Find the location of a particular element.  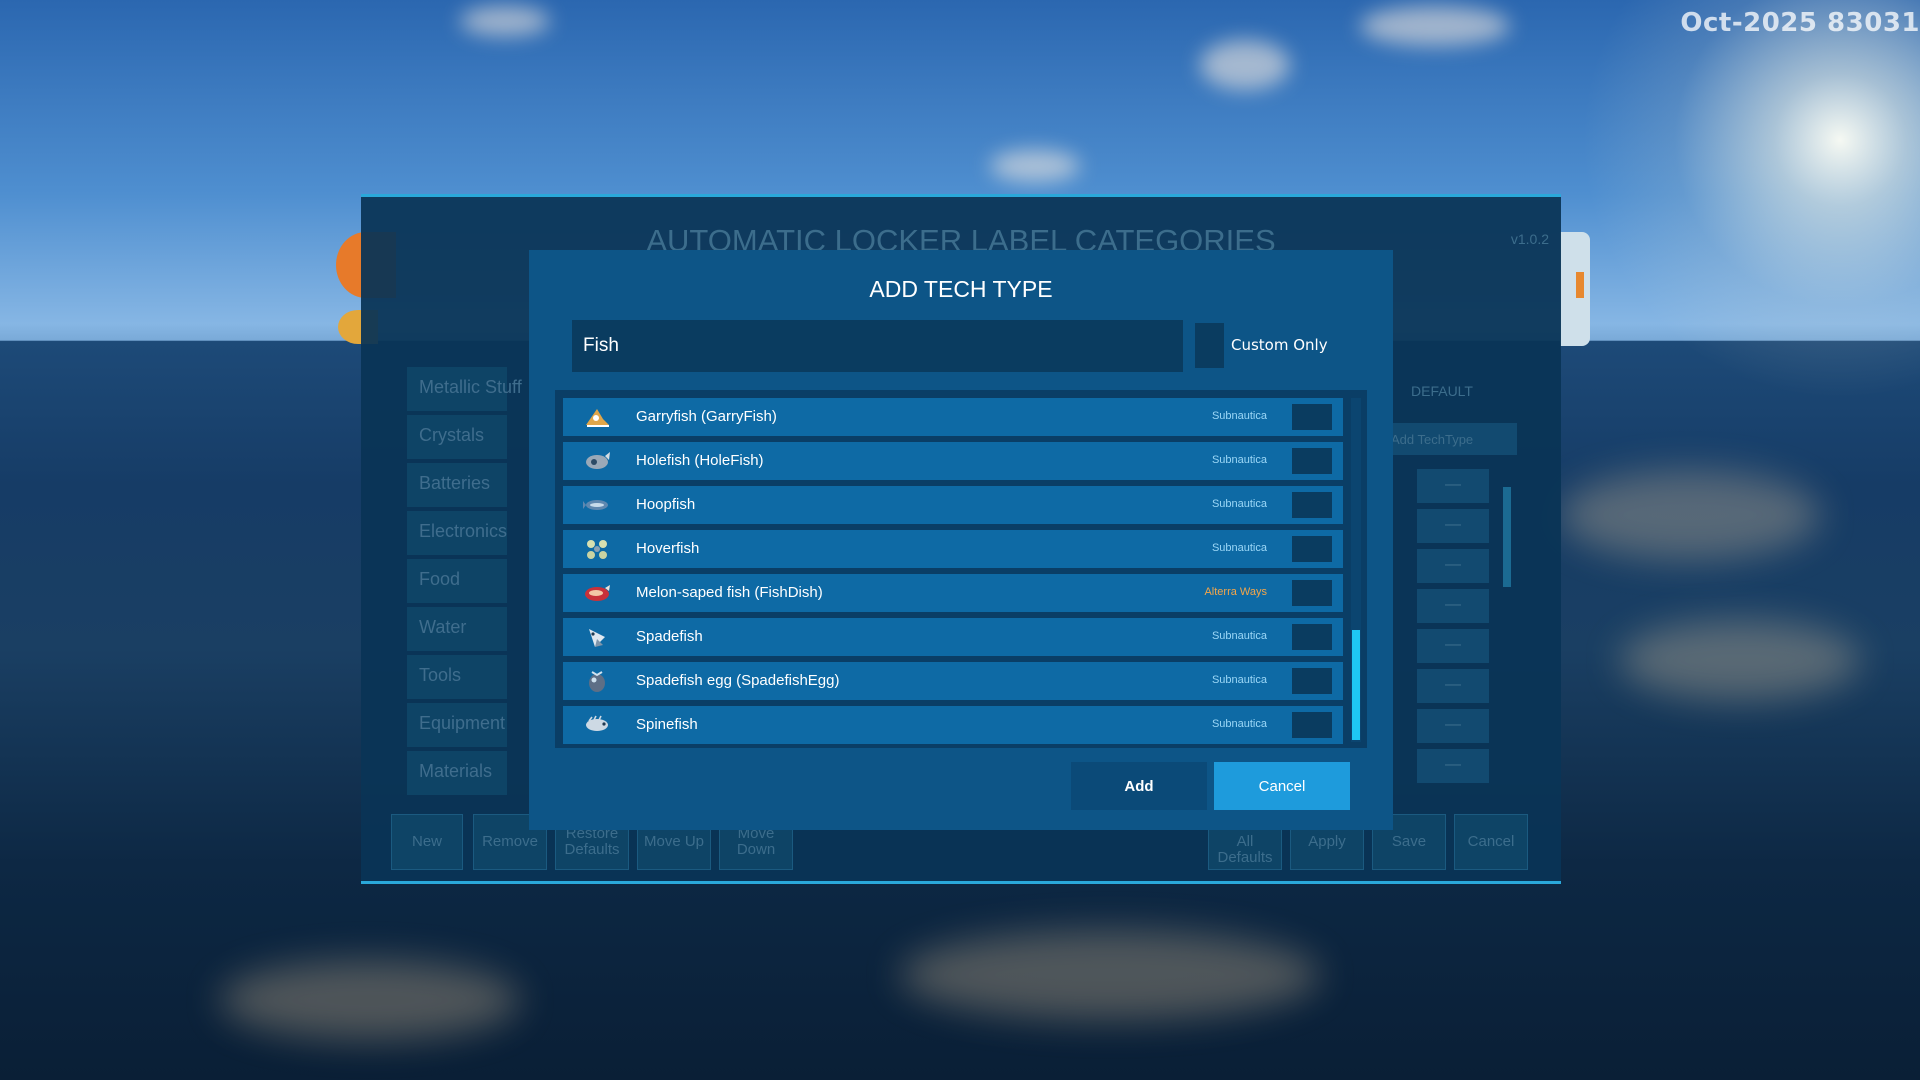

item-name: Melon-saped fish (FishDish) is located at coordinates (729, 592).